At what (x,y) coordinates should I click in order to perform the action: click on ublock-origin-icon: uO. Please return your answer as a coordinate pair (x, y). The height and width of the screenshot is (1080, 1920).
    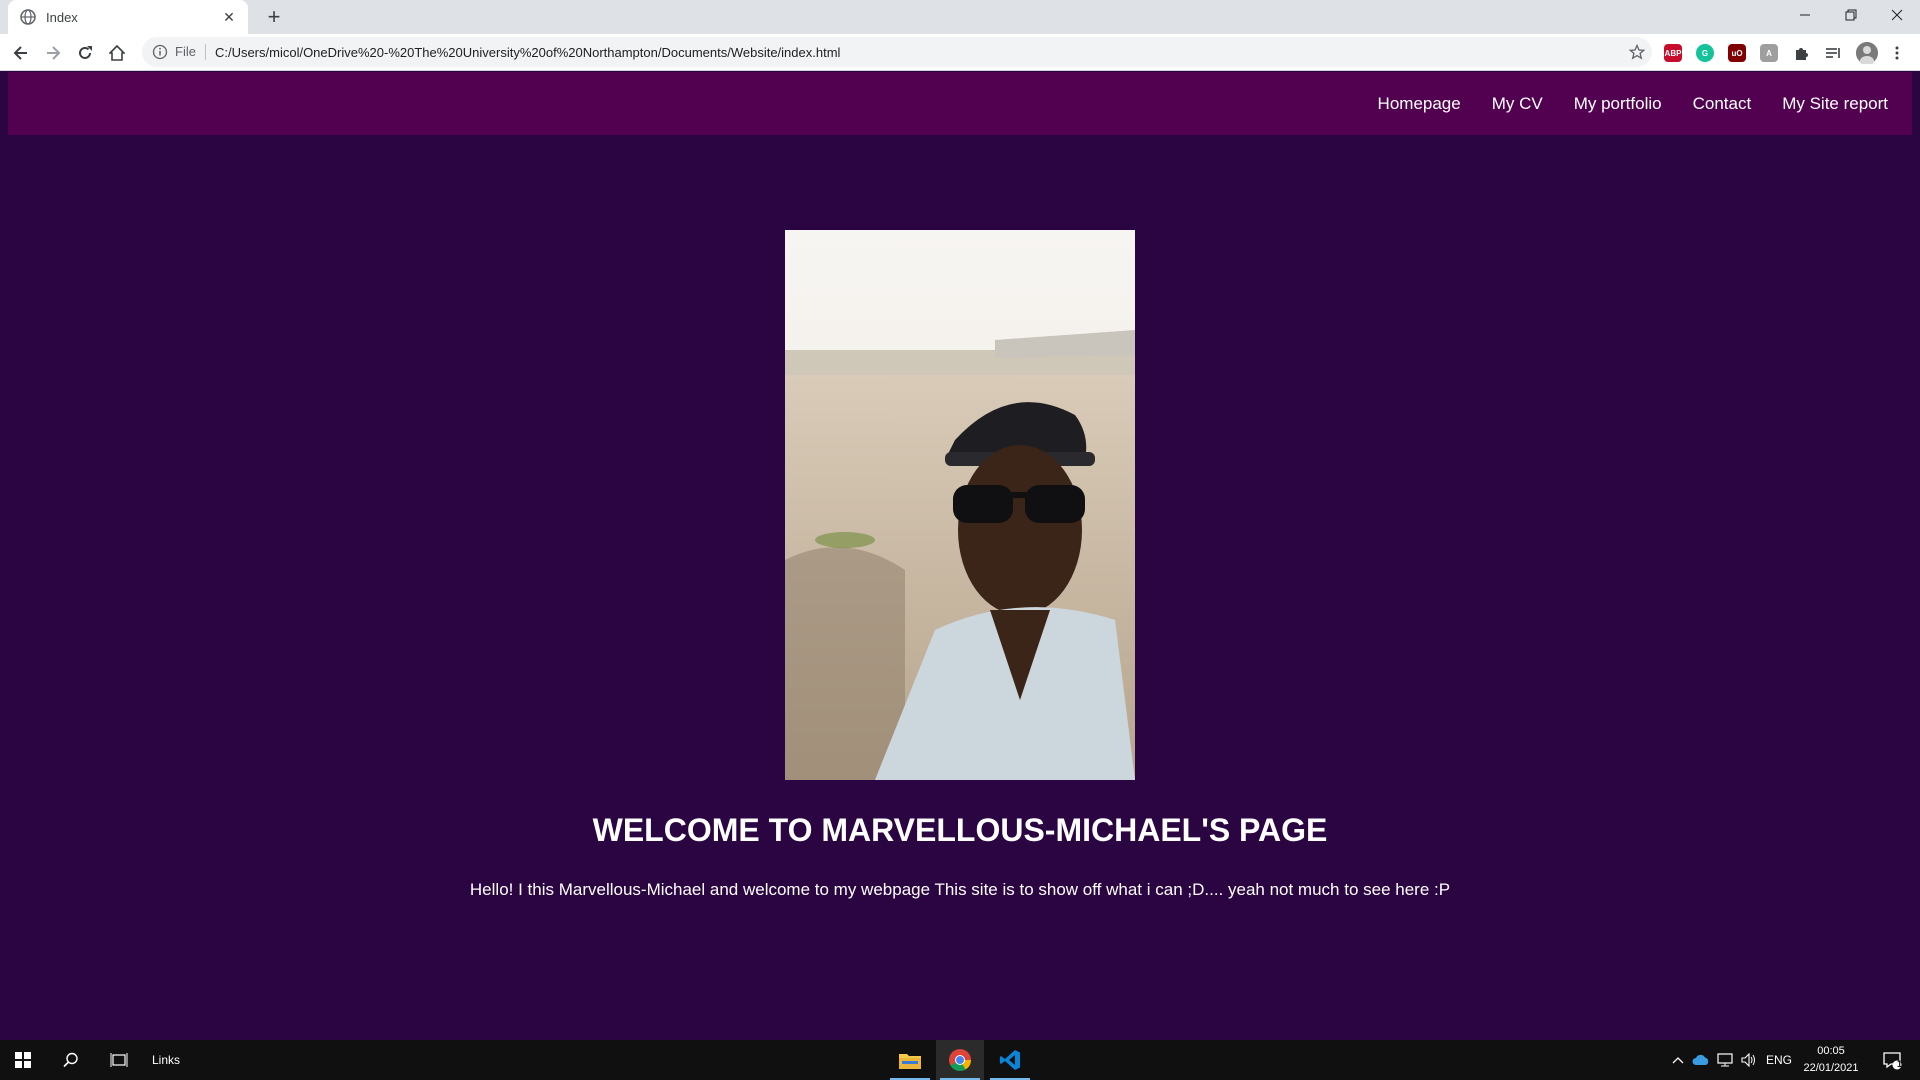
    Looking at the image, I should click on (1737, 53).